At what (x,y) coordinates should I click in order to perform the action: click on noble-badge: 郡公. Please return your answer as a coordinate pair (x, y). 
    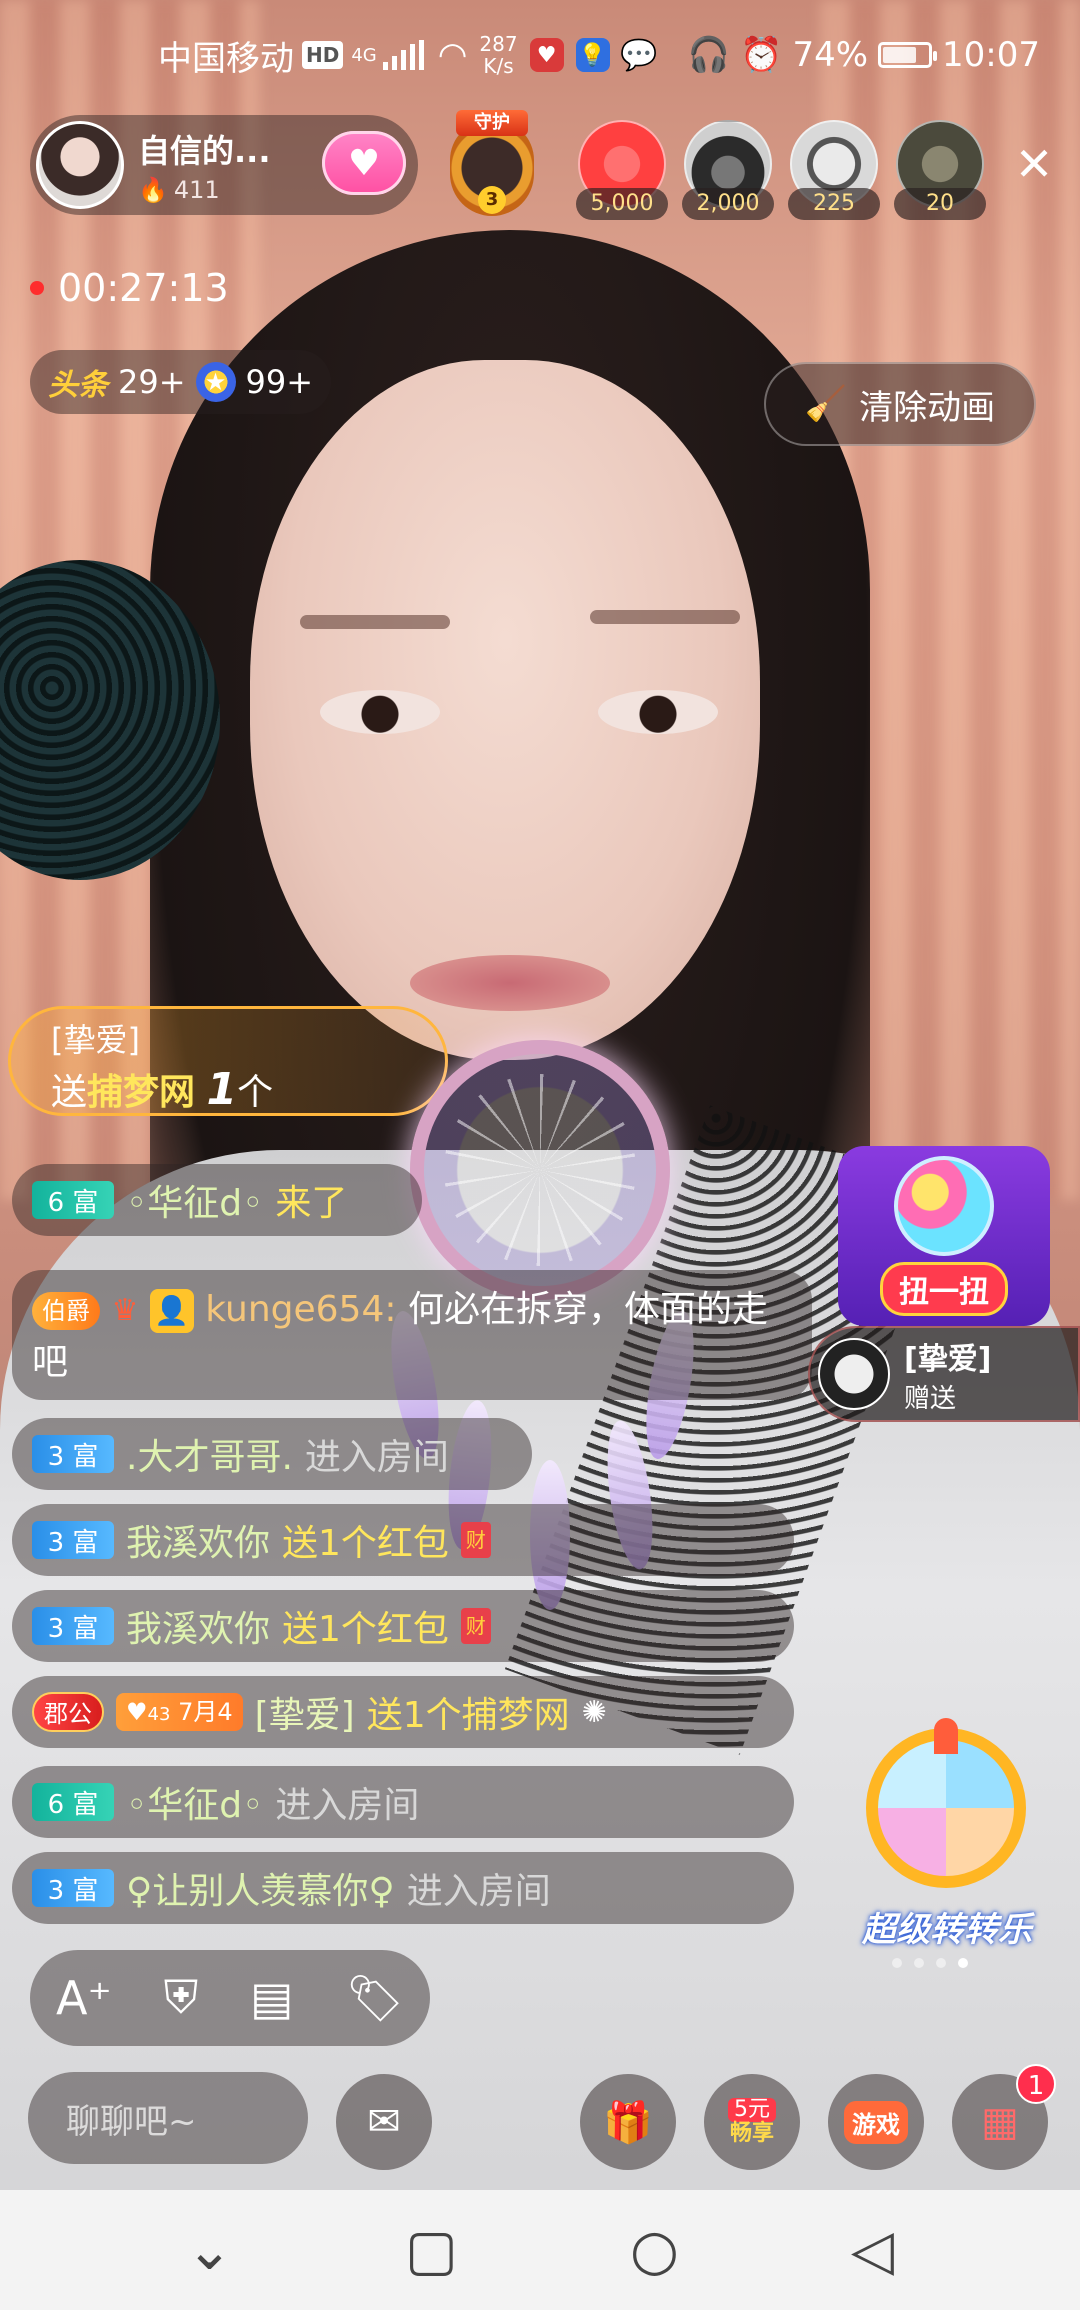
    Looking at the image, I should click on (68, 1712).